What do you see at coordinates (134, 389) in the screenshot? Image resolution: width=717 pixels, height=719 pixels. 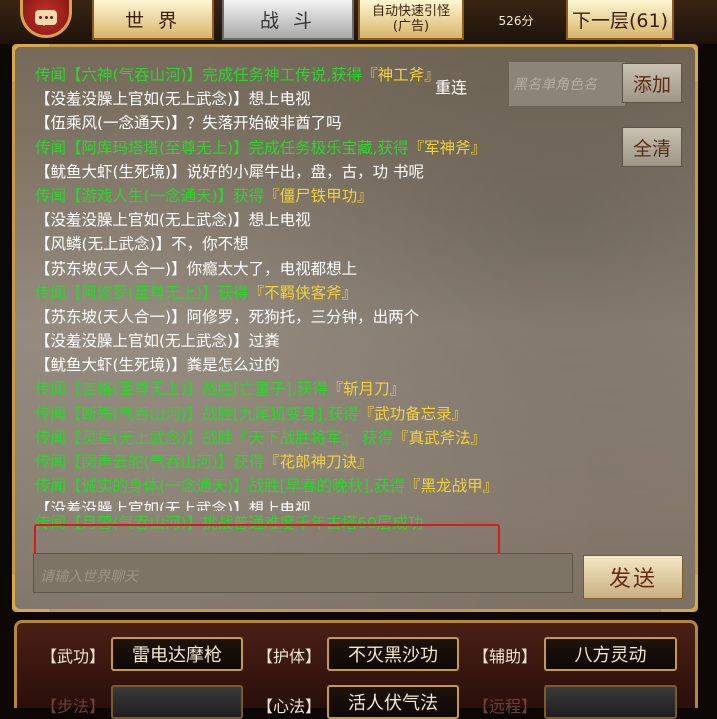 I see `player-name: 【吉格(至尊无上)】` at bounding box center [134, 389].